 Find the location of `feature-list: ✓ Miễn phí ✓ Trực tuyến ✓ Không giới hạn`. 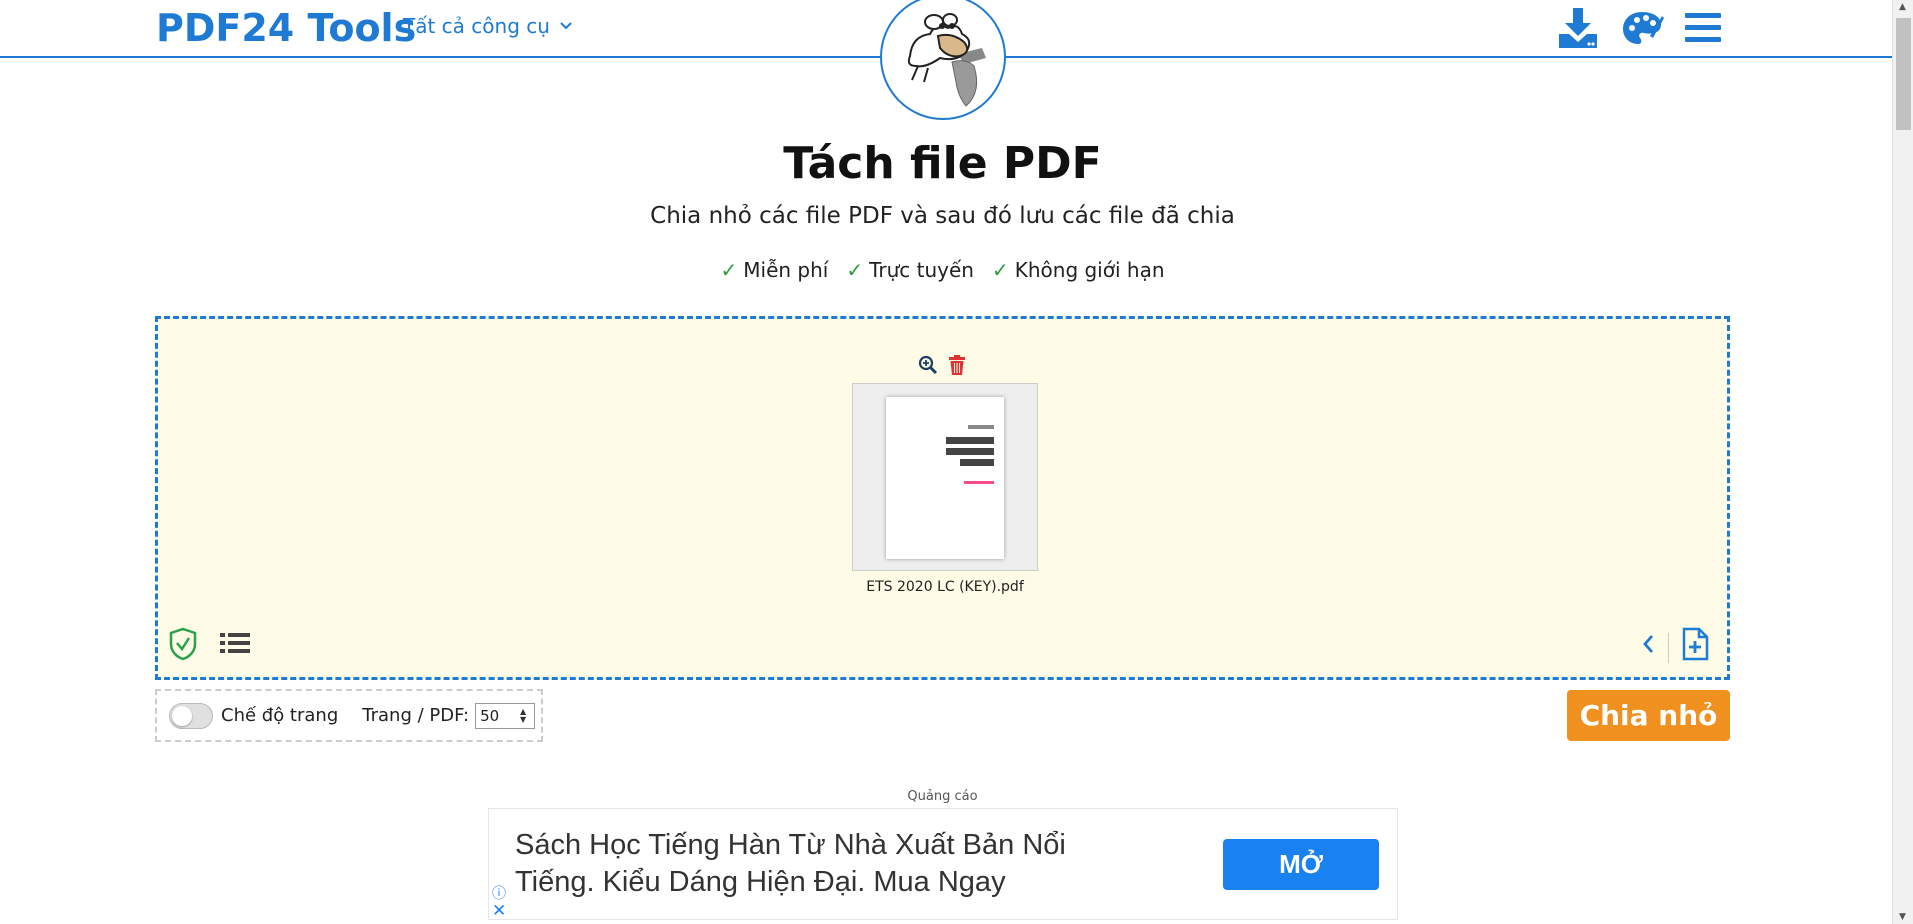

feature-list: ✓ Miễn phí ✓ Trực tuyến ✓ Không giới hạn is located at coordinates (942, 270).